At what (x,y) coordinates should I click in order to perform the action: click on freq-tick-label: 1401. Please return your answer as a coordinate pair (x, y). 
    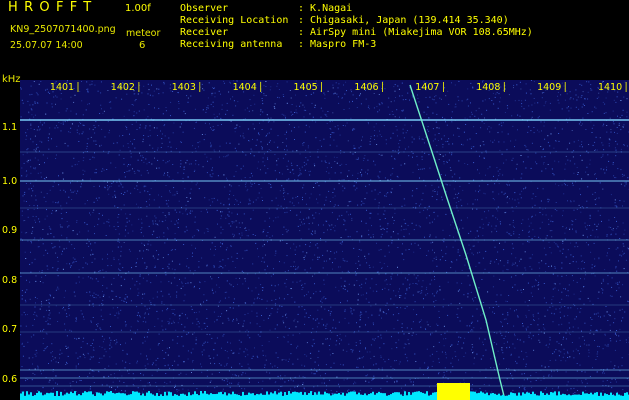
    Looking at the image, I should click on (62, 87).